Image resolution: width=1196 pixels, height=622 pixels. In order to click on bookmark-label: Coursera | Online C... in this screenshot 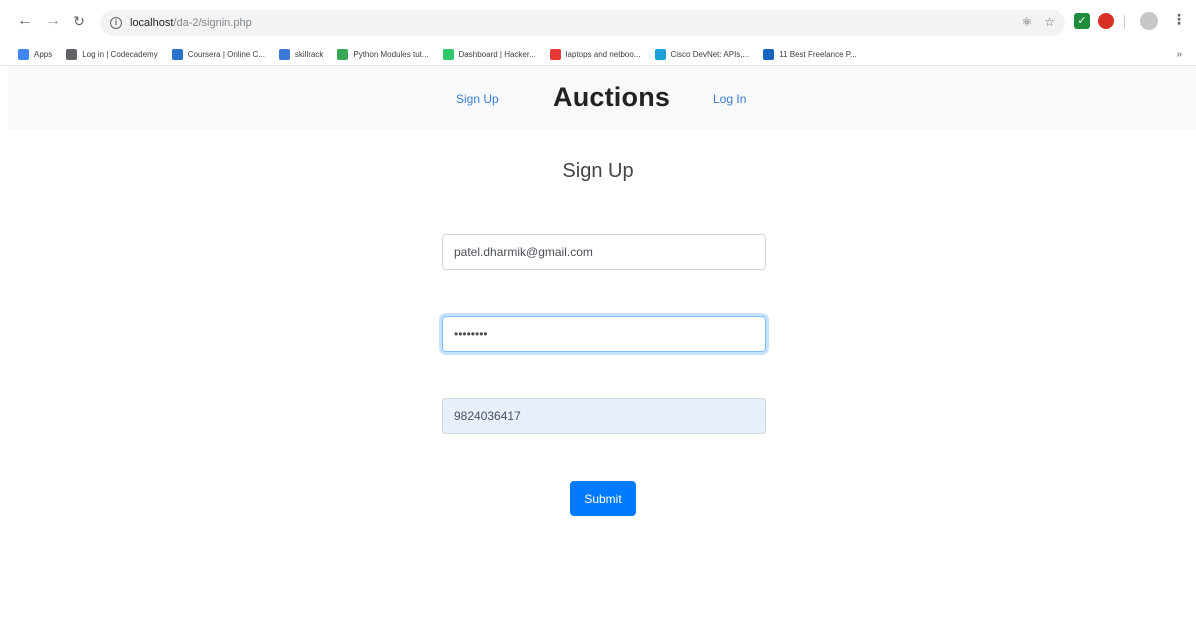, I will do `click(226, 54)`.